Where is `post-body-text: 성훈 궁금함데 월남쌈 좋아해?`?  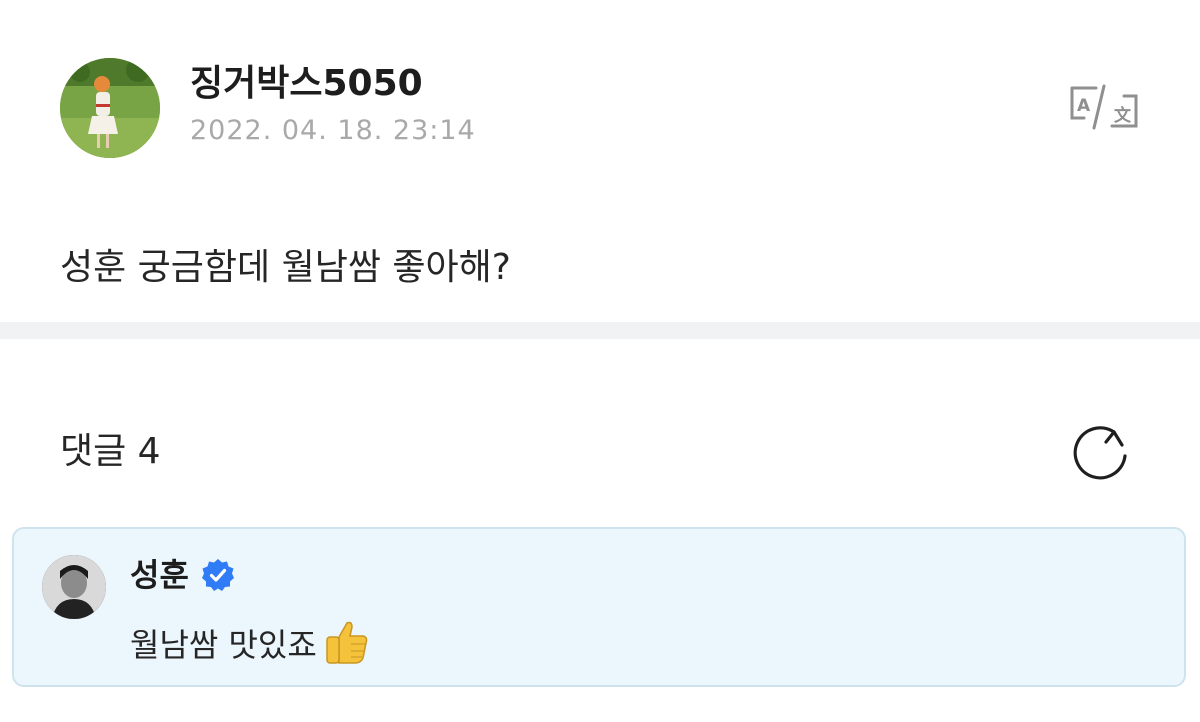
post-body-text: 성훈 궁금함데 월남쌈 좋아해? is located at coordinates (285, 267).